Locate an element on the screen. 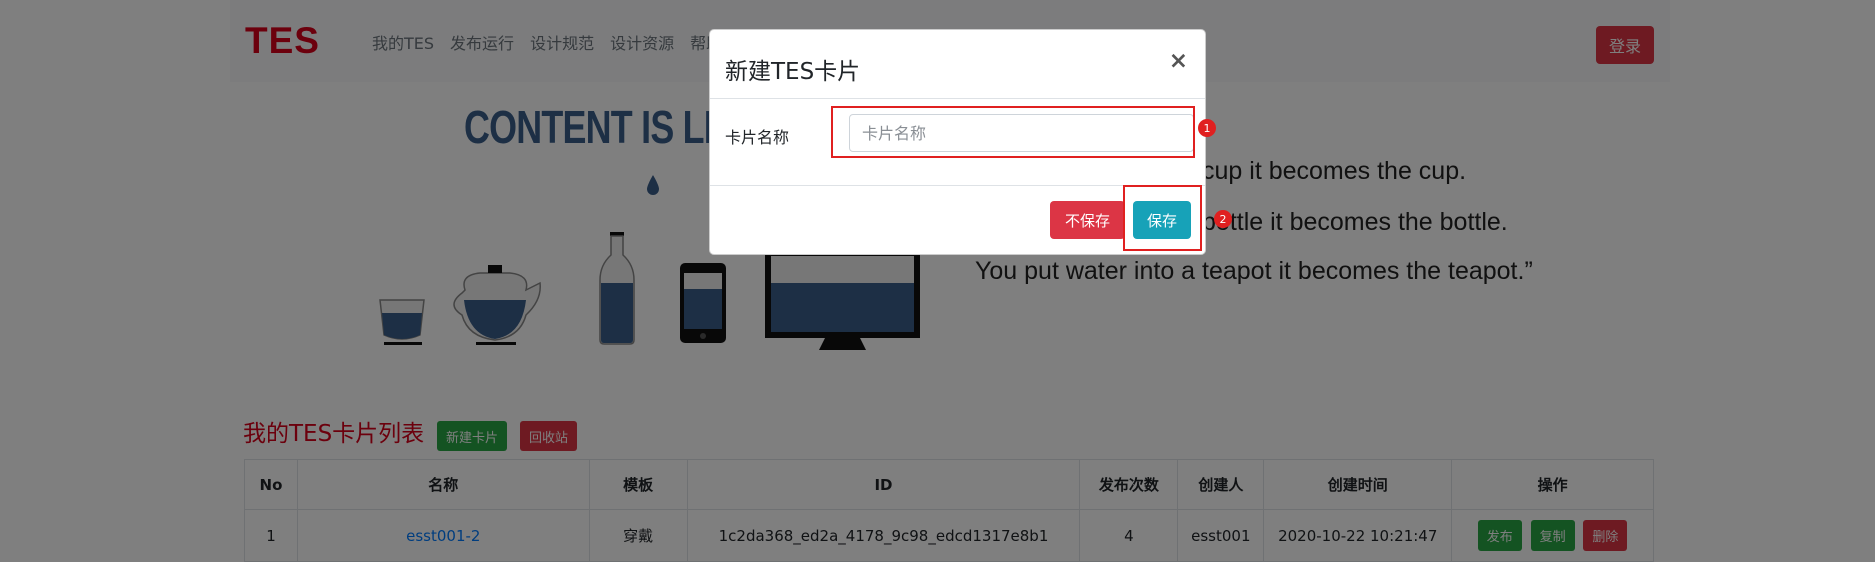 The image size is (1875, 562). step-badge-1: 1 is located at coordinates (1207, 128).